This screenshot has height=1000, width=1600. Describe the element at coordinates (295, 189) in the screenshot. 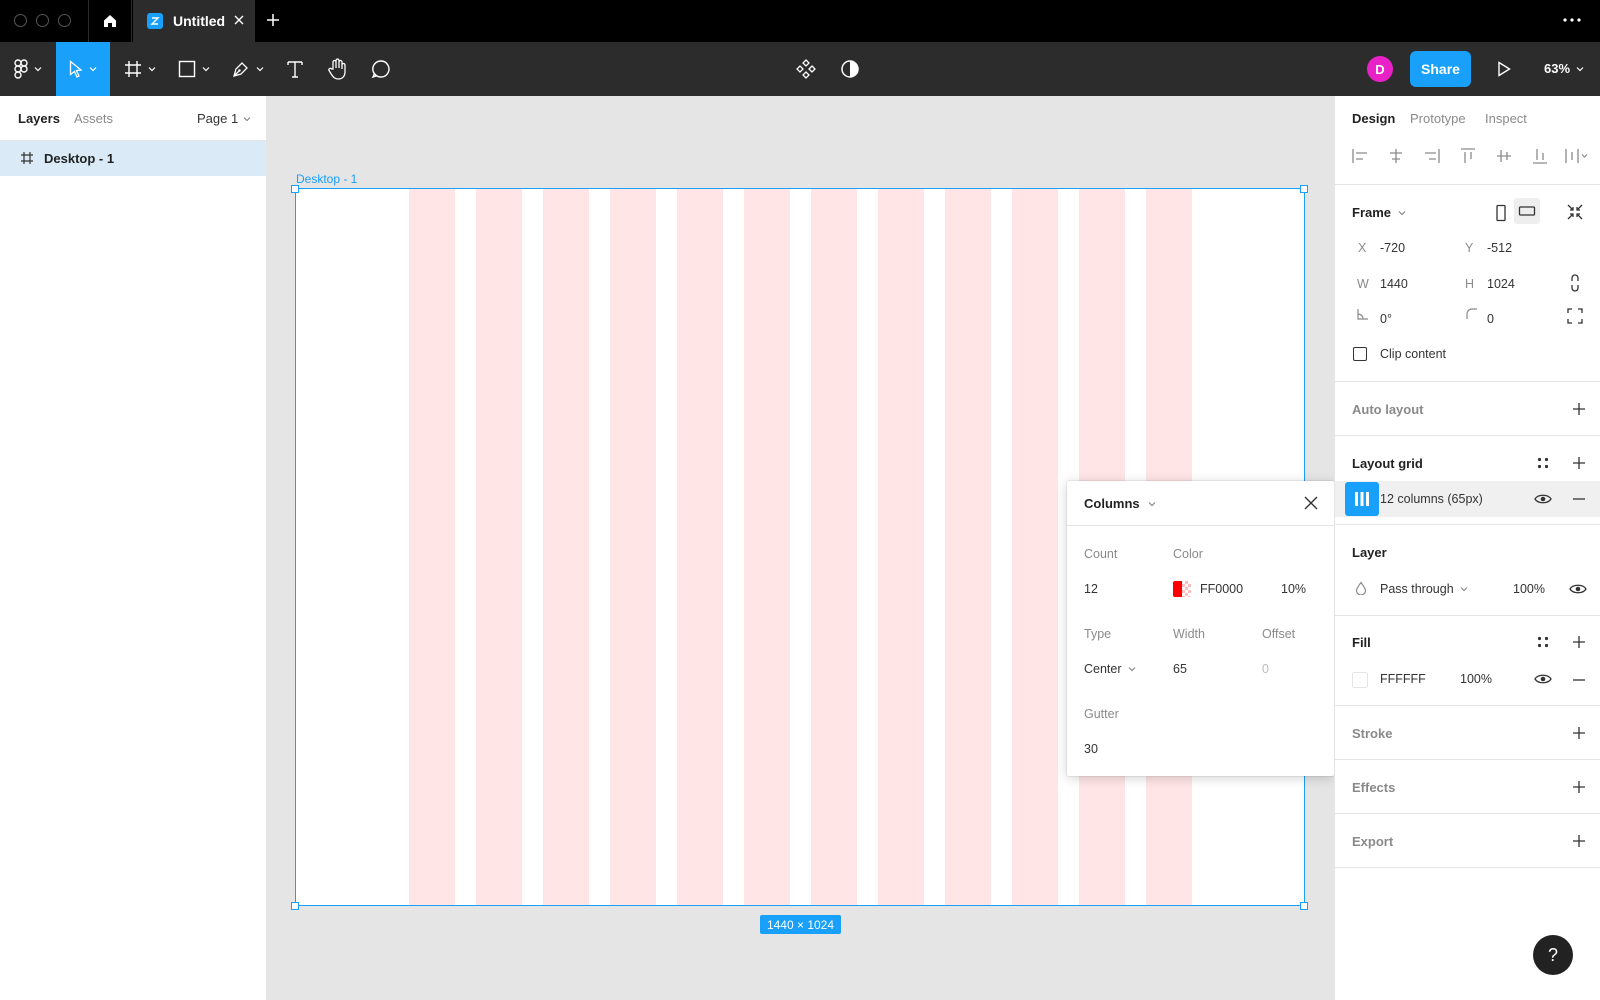

I see `resize-handle-top-left` at that location.